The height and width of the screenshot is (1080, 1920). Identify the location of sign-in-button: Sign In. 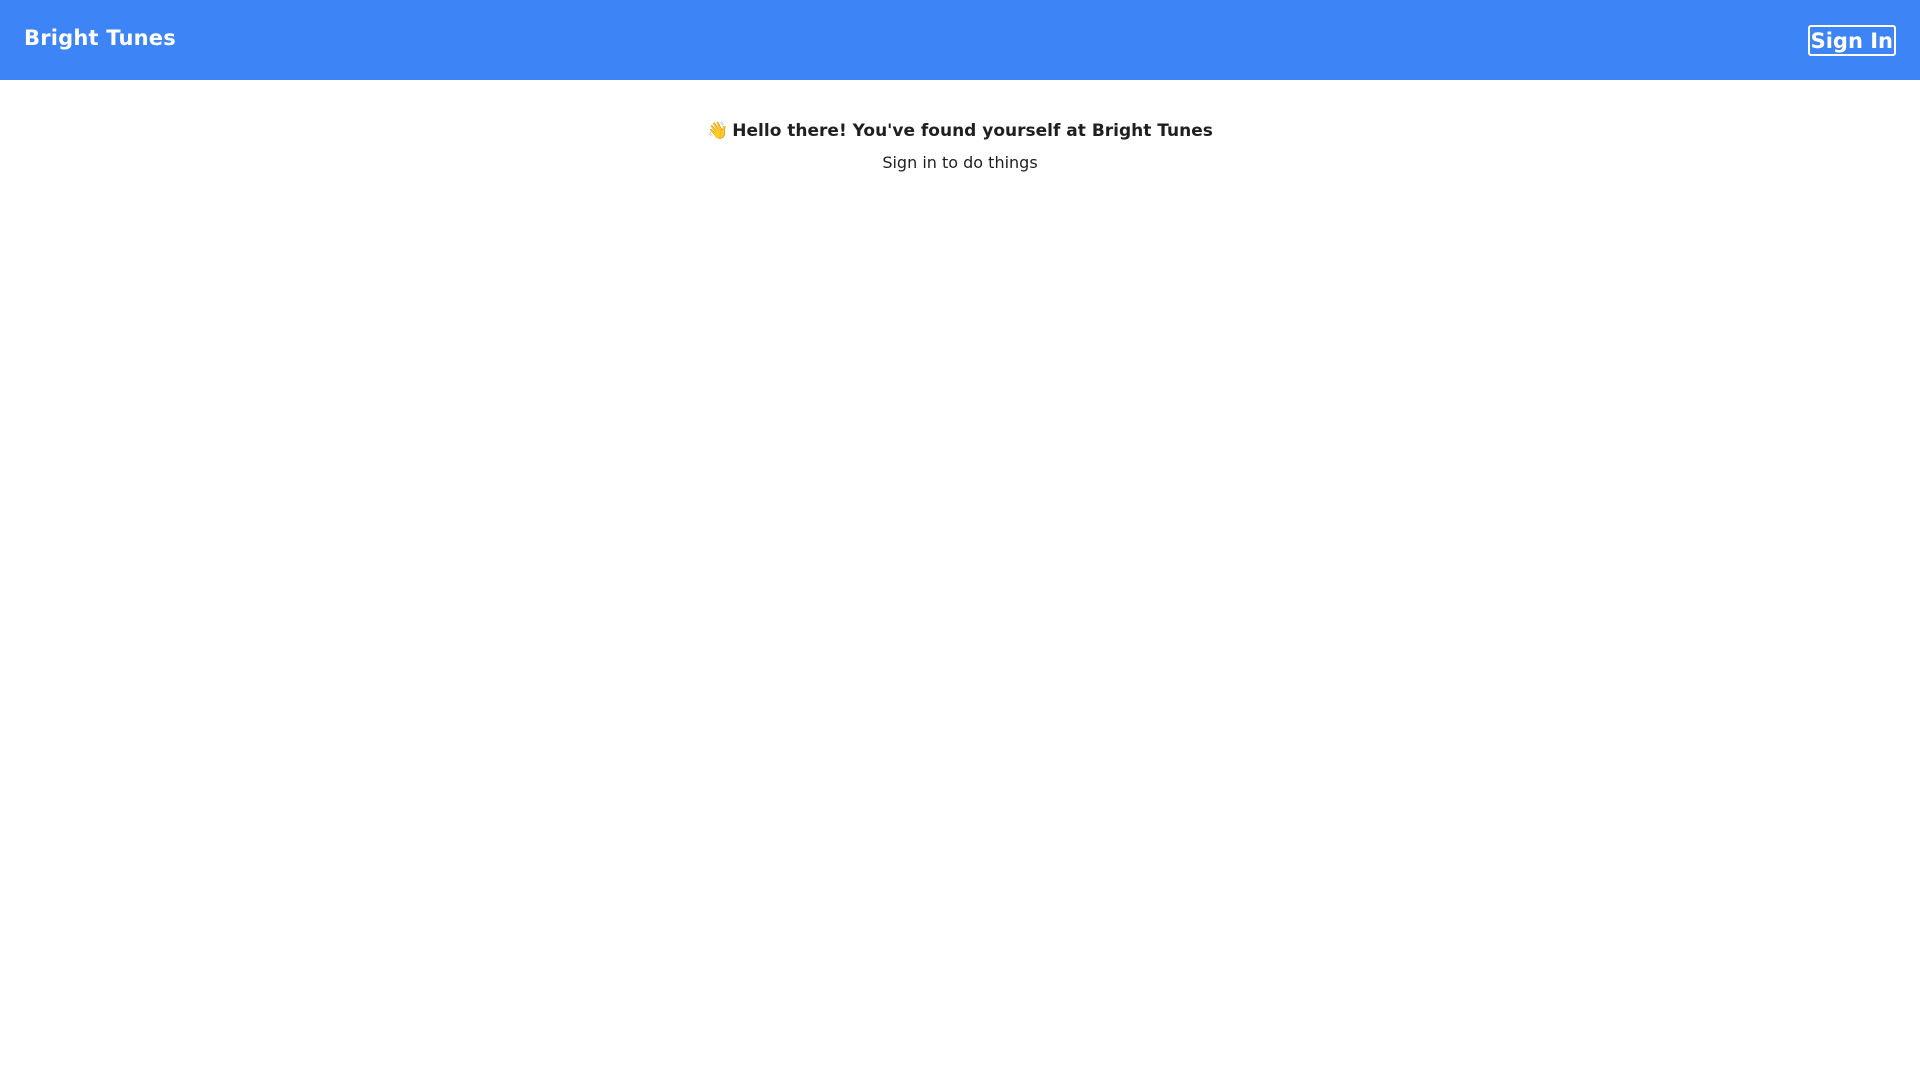
(1851, 40).